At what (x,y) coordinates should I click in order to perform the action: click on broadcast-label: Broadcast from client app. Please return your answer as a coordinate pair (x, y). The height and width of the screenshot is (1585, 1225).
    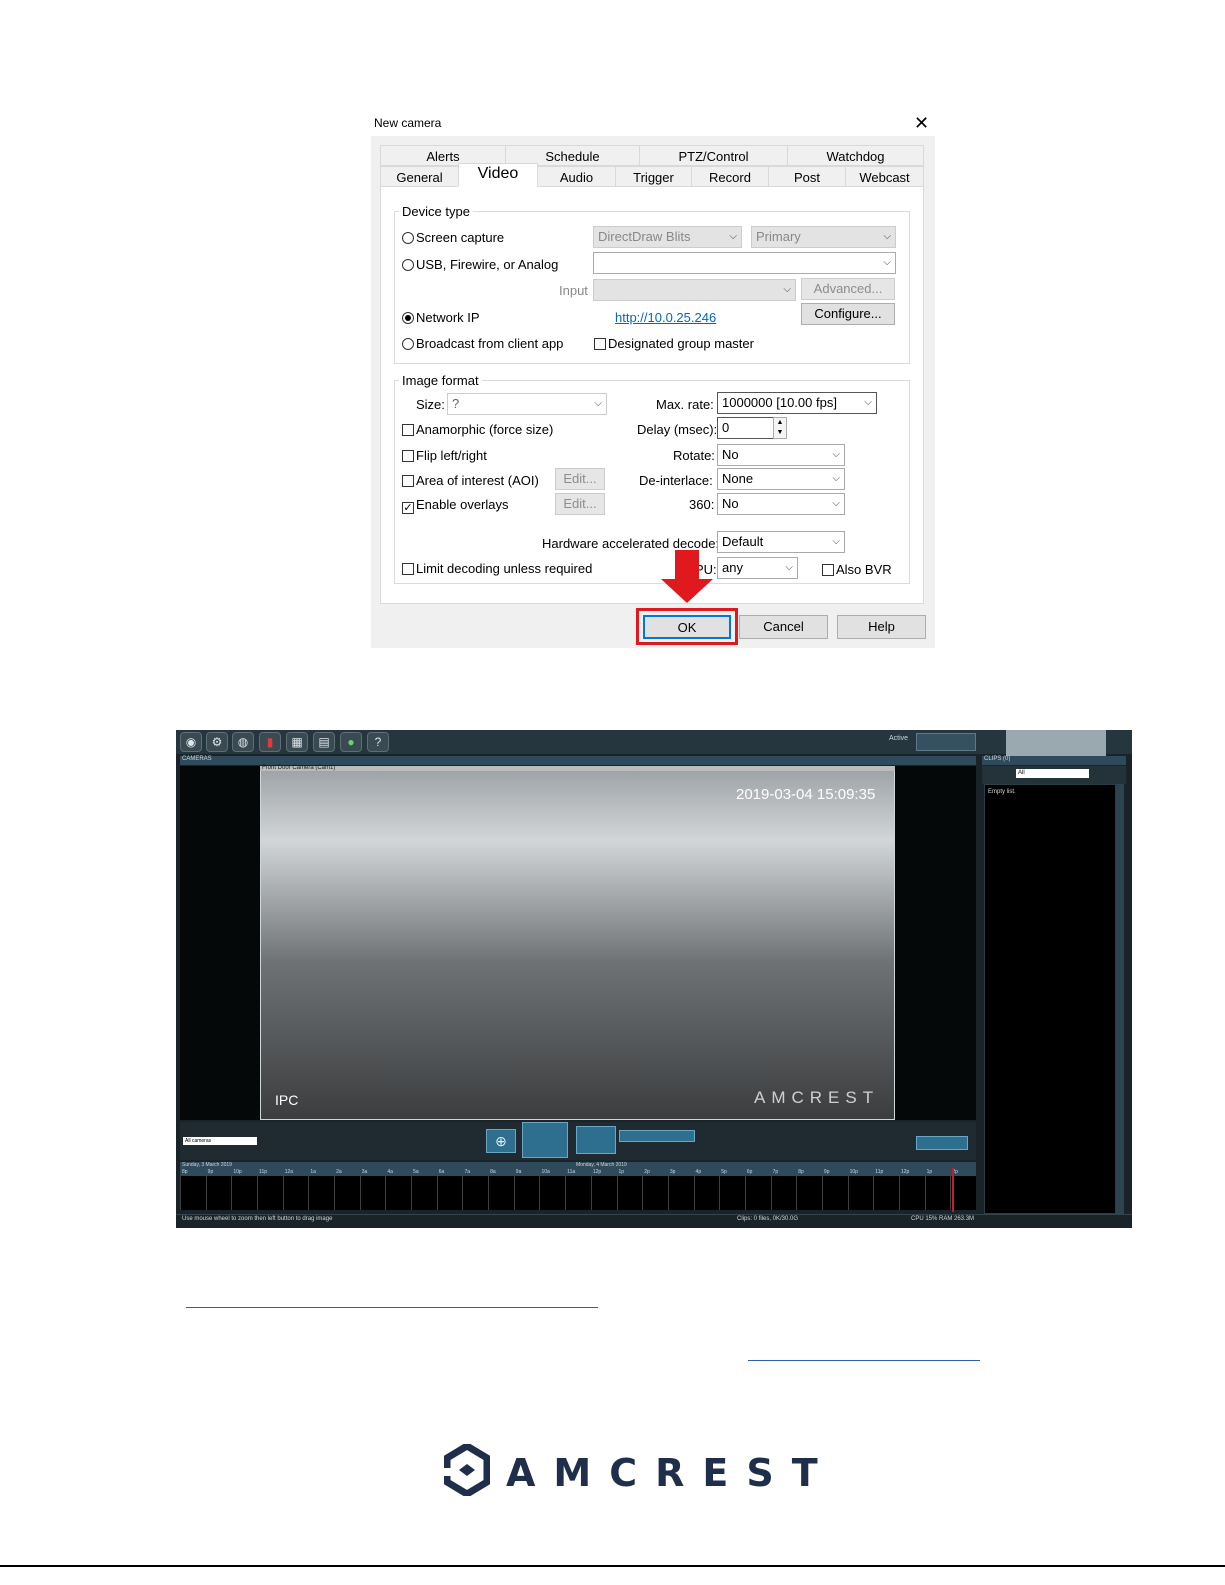
    Looking at the image, I should click on (490, 343).